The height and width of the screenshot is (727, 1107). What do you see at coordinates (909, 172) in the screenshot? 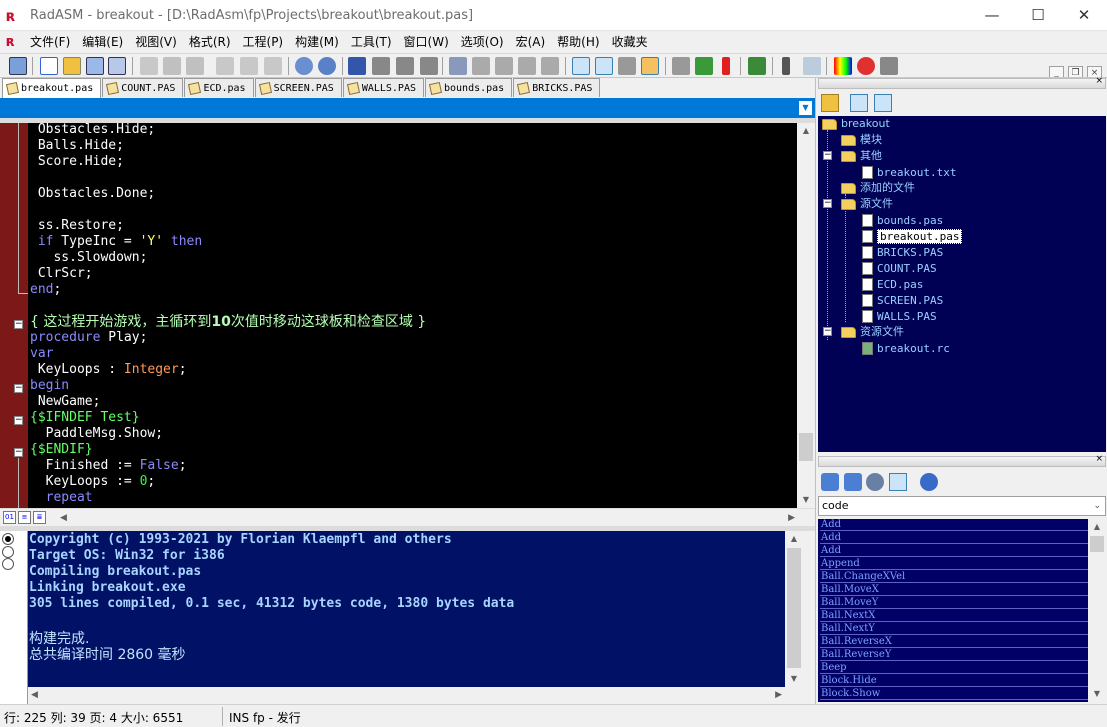
I see `tree-file: breakout.txt` at bounding box center [909, 172].